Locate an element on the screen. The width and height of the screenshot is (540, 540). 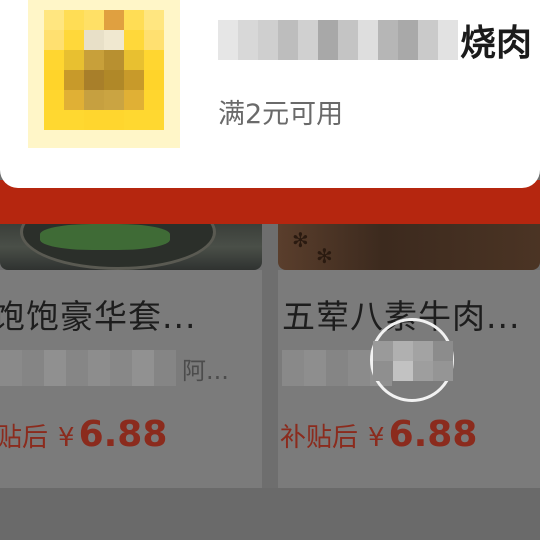
close-button is located at coordinates (412, 360).